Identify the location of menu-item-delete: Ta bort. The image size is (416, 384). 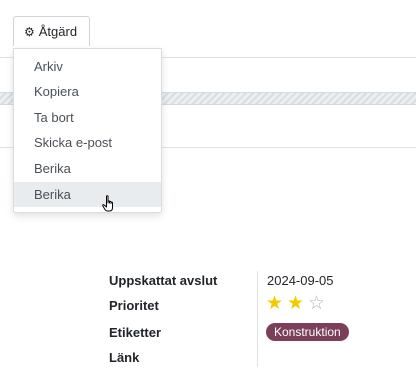
(87, 117).